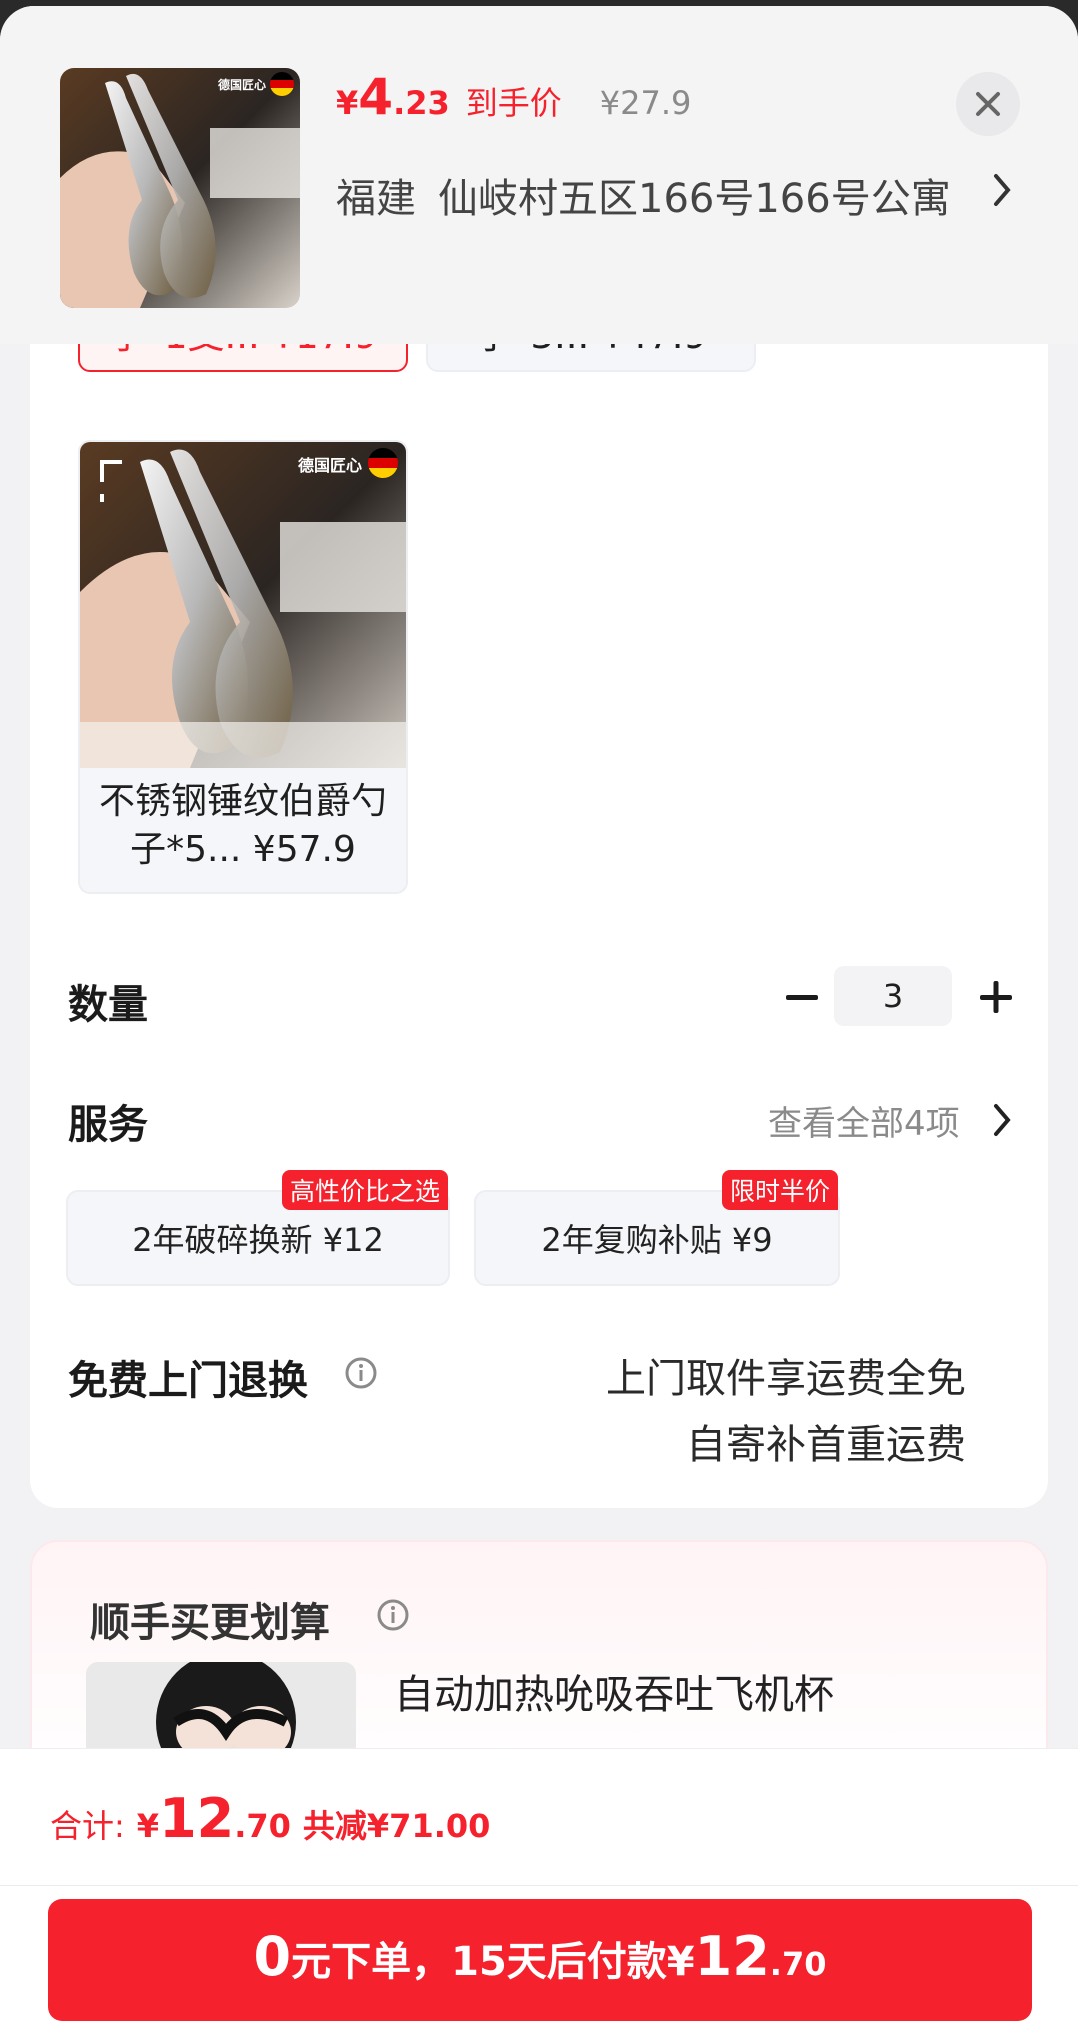 The width and height of the screenshot is (1078, 2033). I want to click on close-icon, so click(988, 104).